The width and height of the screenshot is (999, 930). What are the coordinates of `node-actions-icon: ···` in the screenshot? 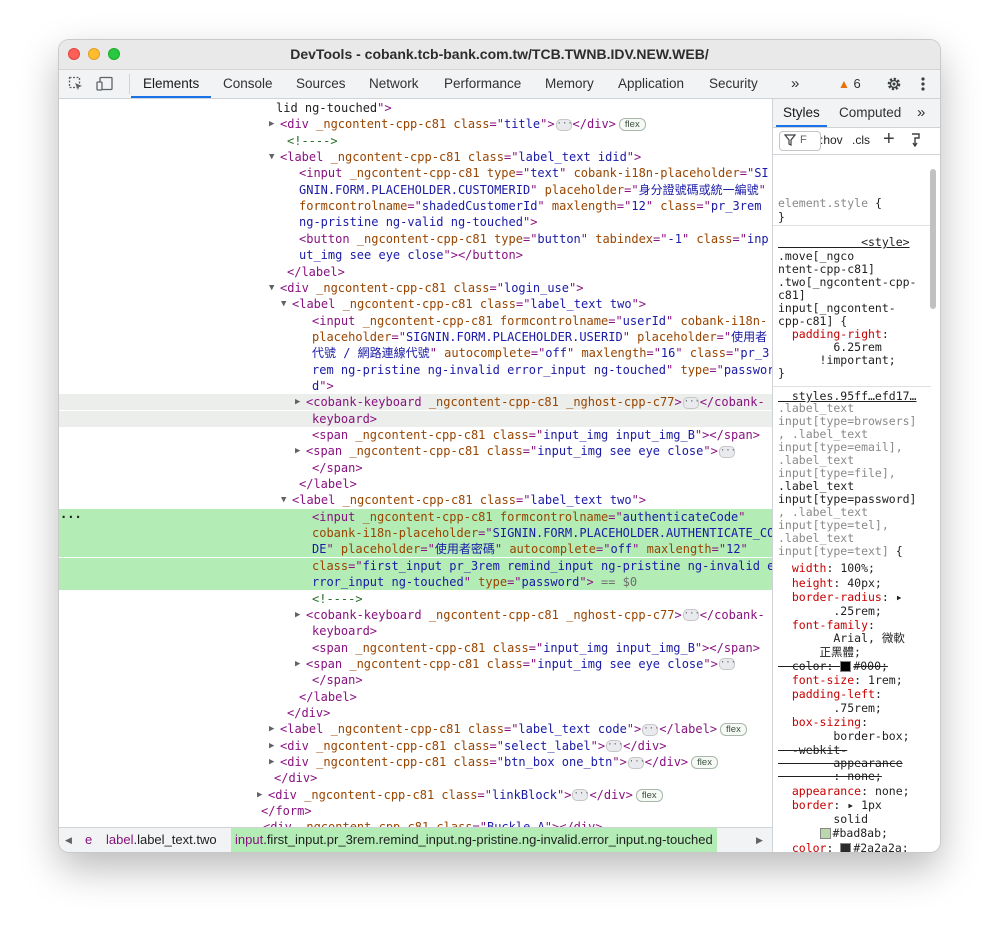 It's located at (71, 517).